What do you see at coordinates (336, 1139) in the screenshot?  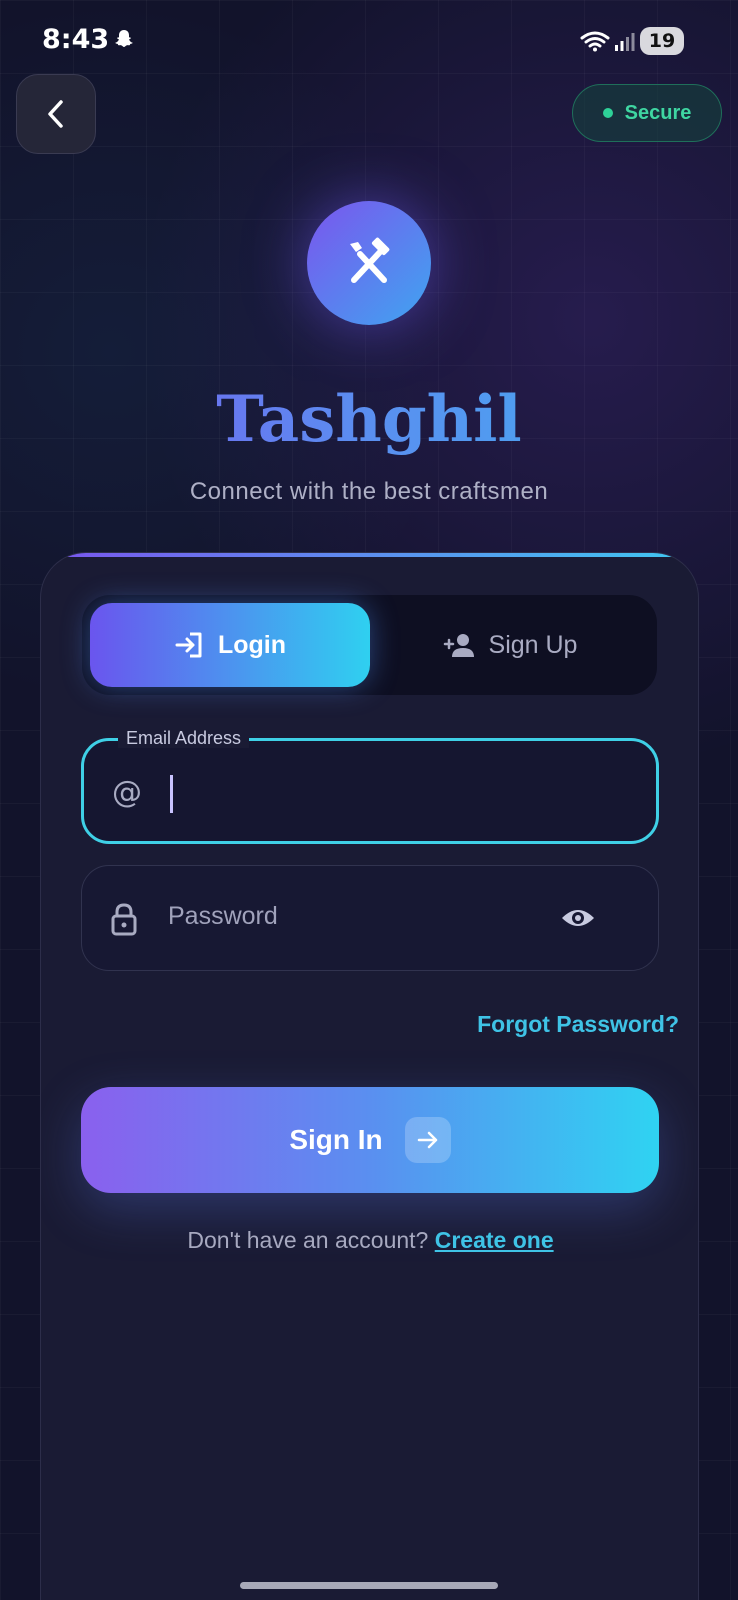 I see `sign-in-label: Sign In` at bounding box center [336, 1139].